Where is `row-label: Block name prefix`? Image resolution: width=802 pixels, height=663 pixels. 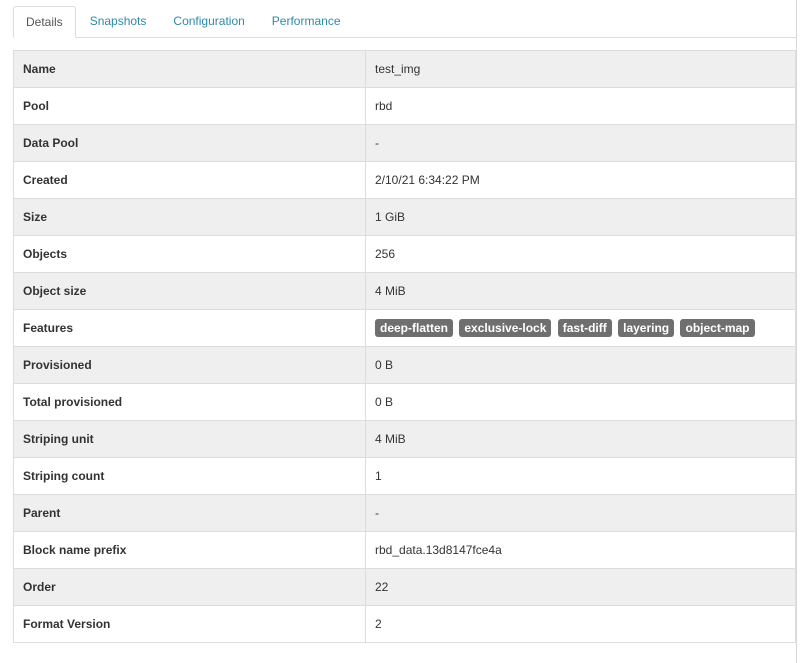
row-label: Block name prefix is located at coordinates (189, 550).